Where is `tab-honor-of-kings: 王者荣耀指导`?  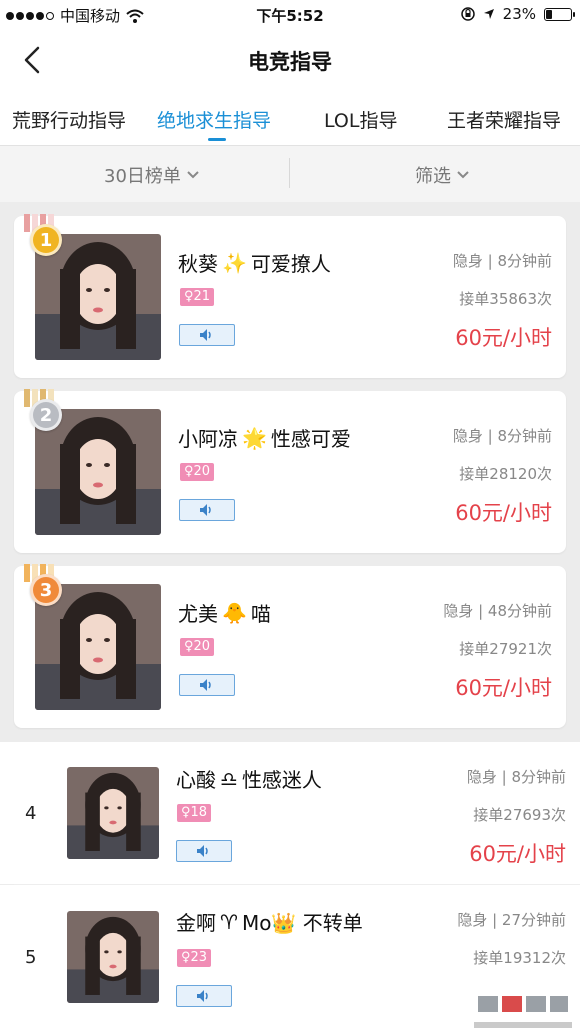 tab-honor-of-kings: 王者荣耀指导 is located at coordinates (504, 119).